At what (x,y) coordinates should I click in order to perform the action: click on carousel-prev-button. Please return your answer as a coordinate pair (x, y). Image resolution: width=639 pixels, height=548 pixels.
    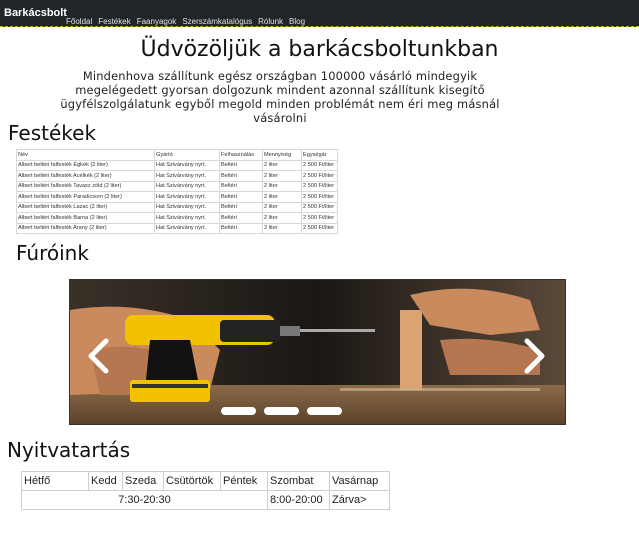
    Looking at the image, I should click on (98, 356).